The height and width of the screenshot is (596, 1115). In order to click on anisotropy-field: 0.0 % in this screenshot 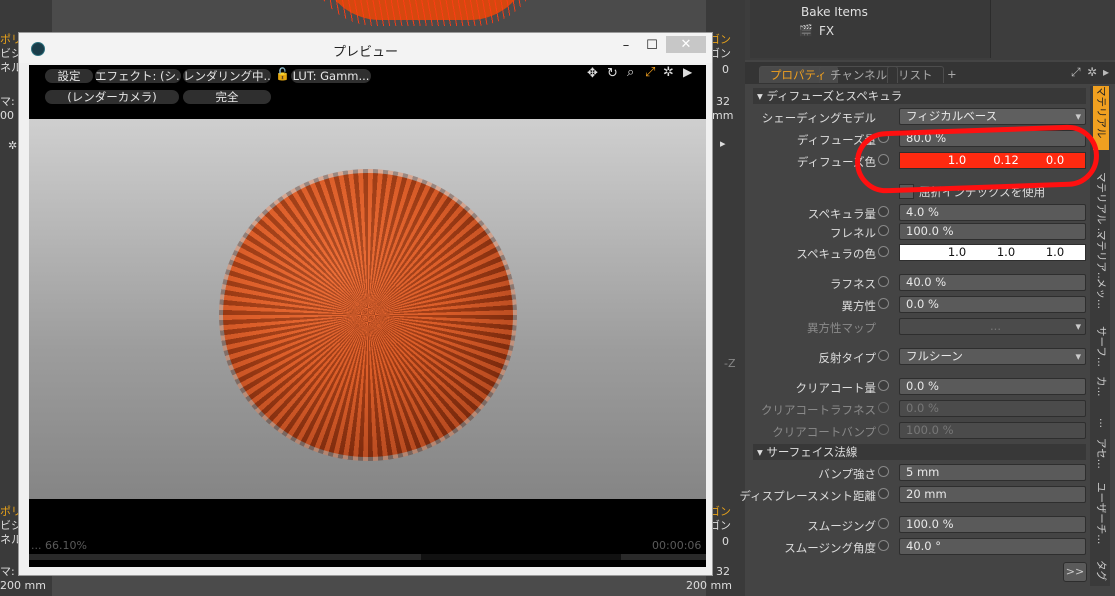, I will do `click(992, 304)`.